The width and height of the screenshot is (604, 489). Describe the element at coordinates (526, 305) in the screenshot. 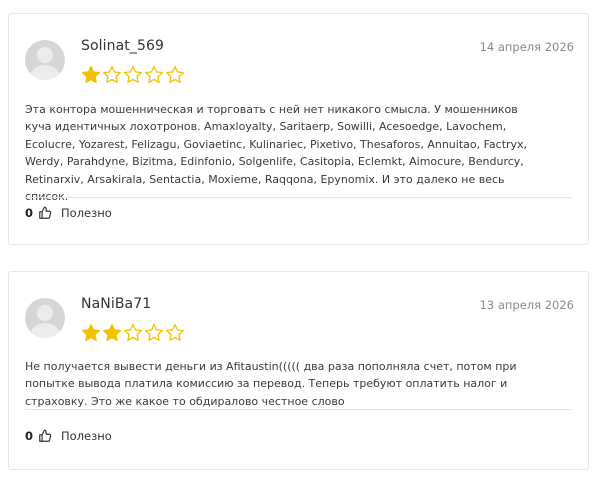

I see `review-date: 13 апреля 2026` at that location.